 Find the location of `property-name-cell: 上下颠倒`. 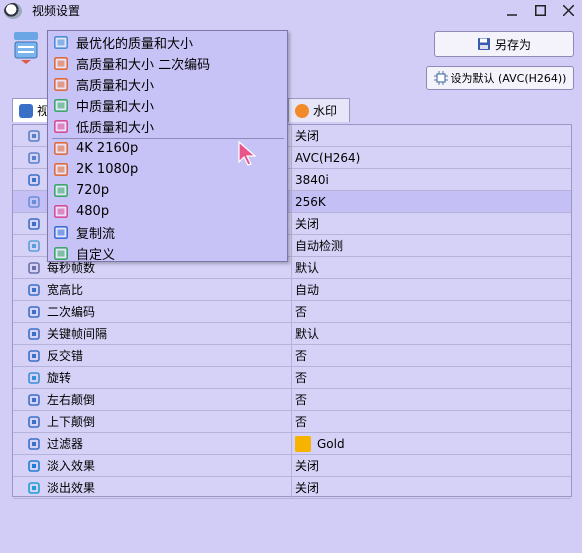

property-name-cell: 上下颠倒 is located at coordinates (152, 421).